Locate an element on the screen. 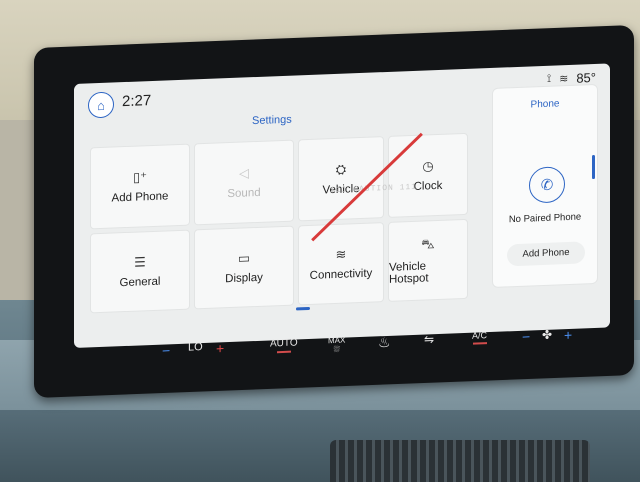  fan-button: ✤ is located at coordinates (547, 335).